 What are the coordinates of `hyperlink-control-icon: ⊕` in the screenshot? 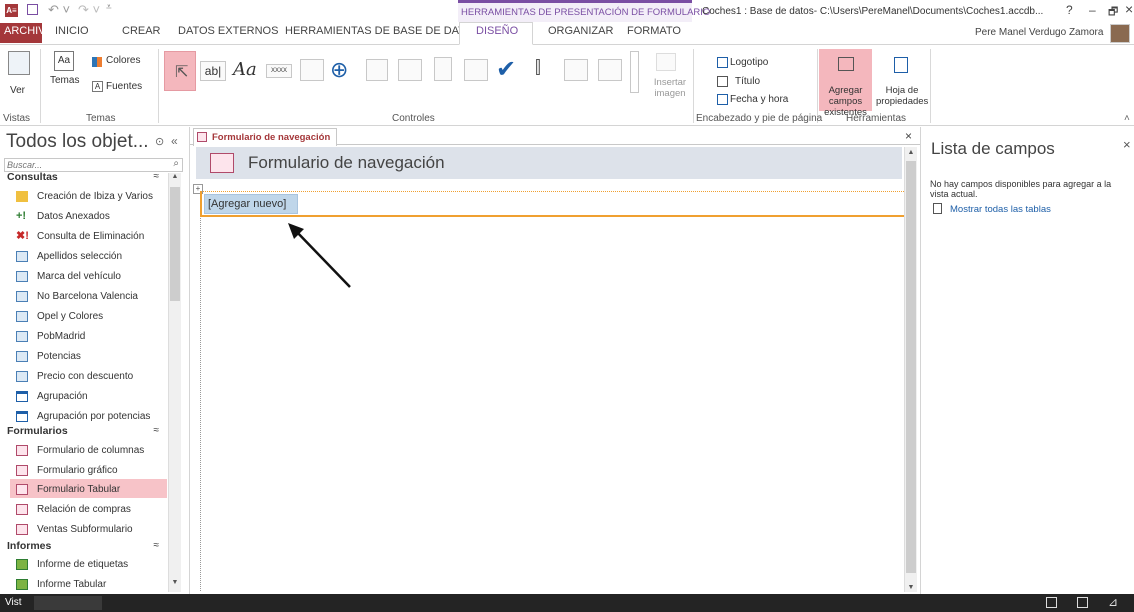 It's located at (339, 70).